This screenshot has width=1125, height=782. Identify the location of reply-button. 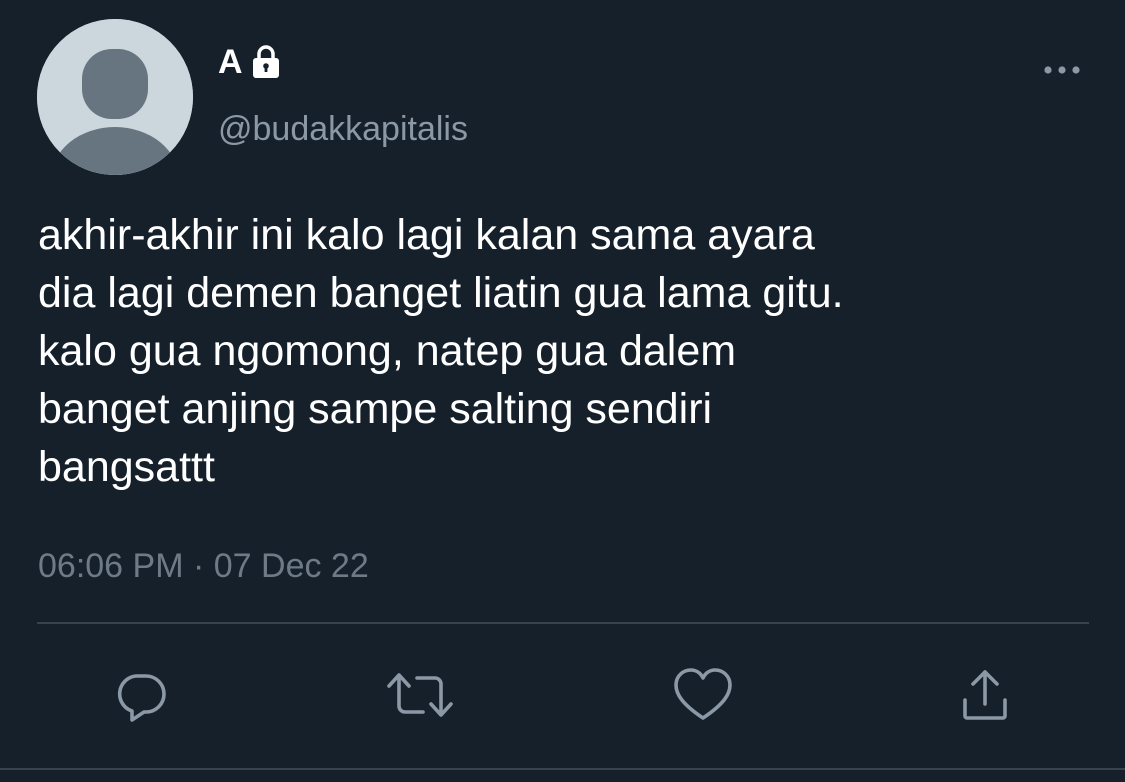
(141, 695).